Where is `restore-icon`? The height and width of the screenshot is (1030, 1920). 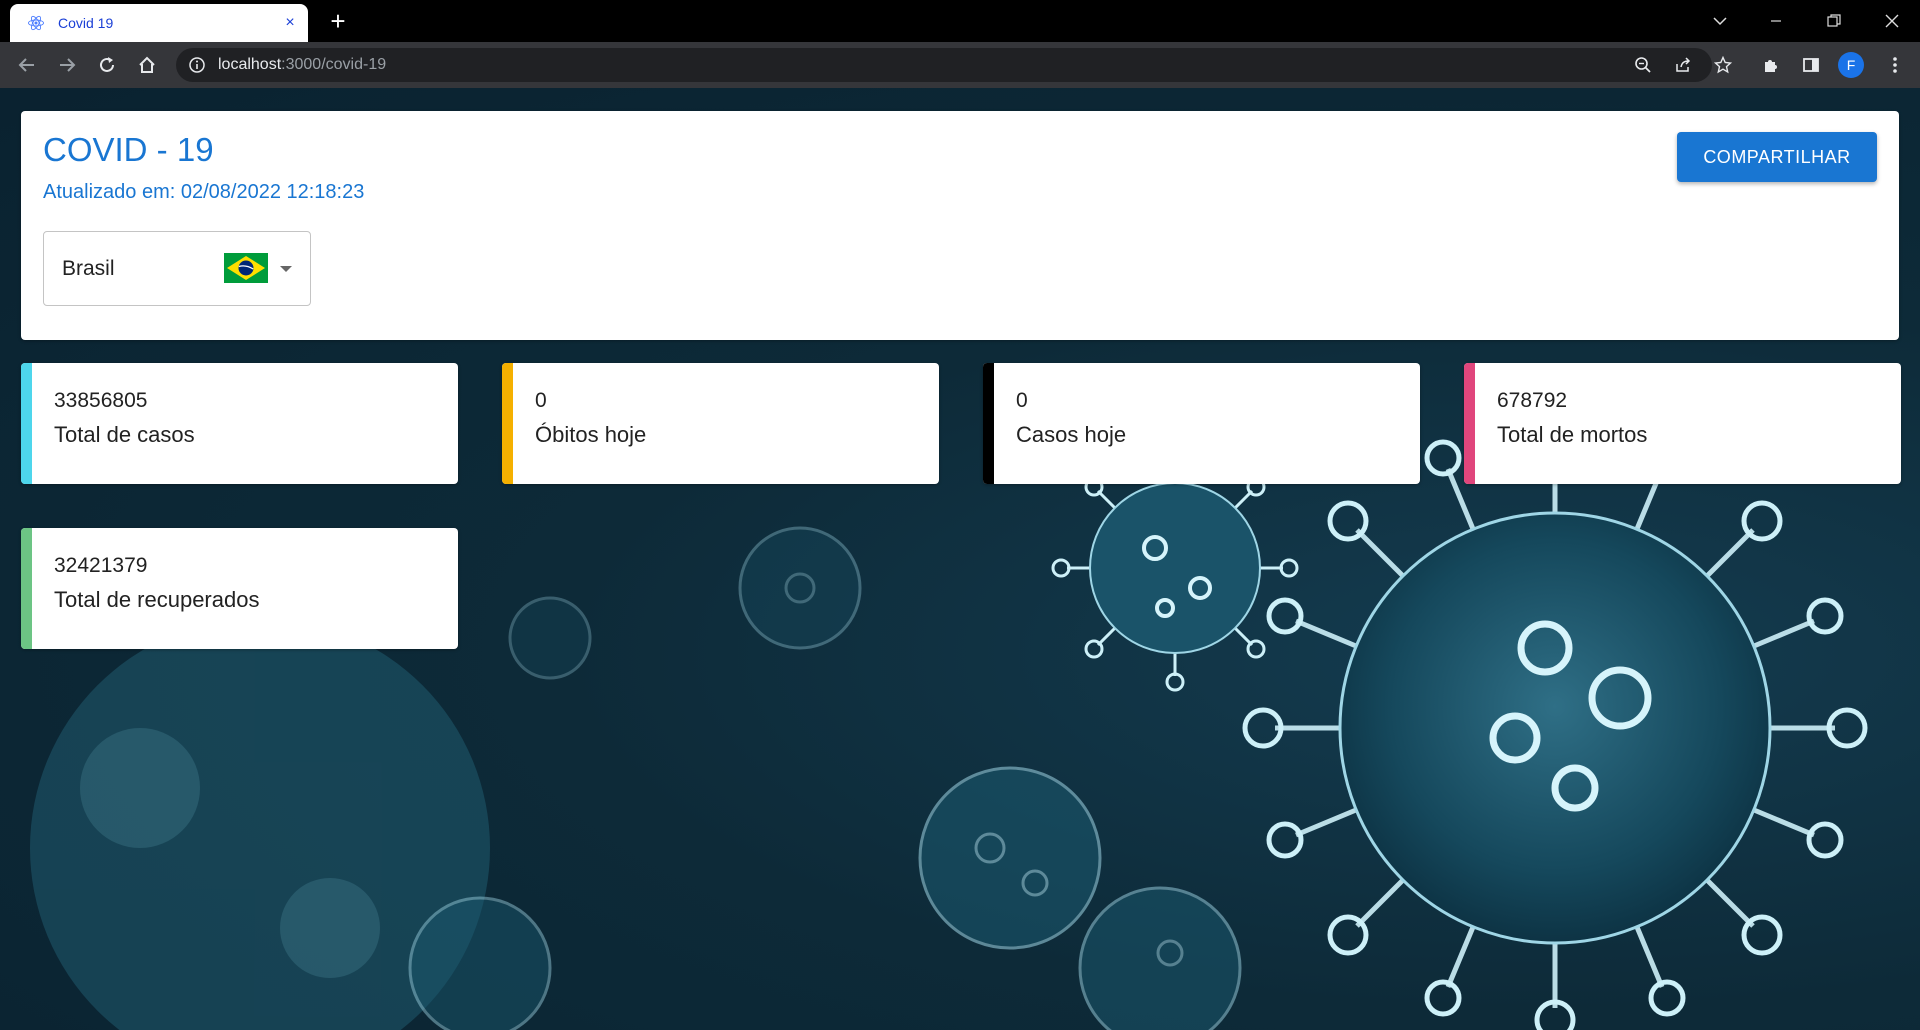 restore-icon is located at coordinates (1834, 21).